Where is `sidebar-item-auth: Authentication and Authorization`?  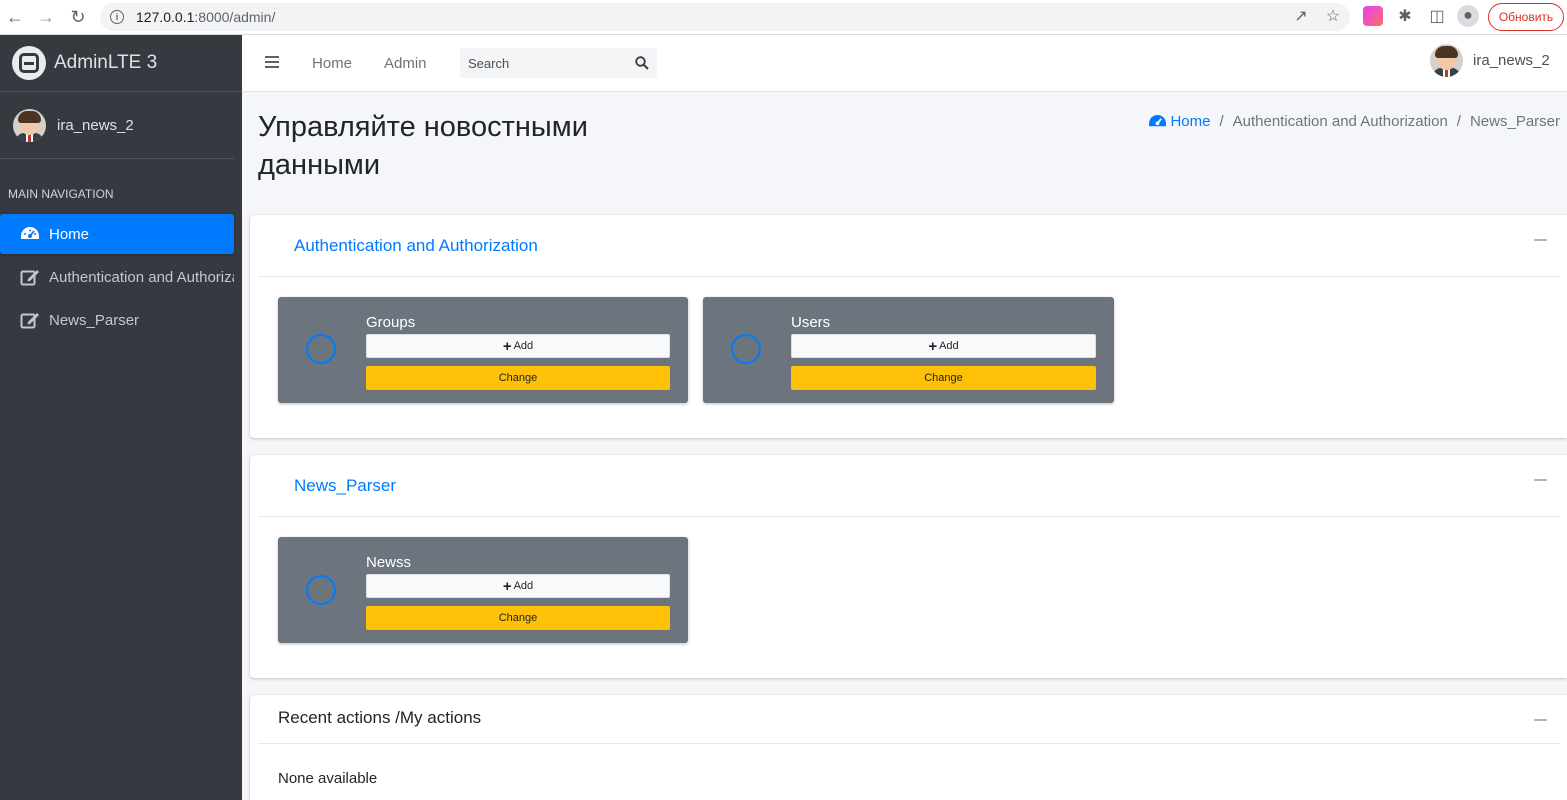 sidebar-item-auth: Authentication and Authorization is located at coordinates (117, 277).